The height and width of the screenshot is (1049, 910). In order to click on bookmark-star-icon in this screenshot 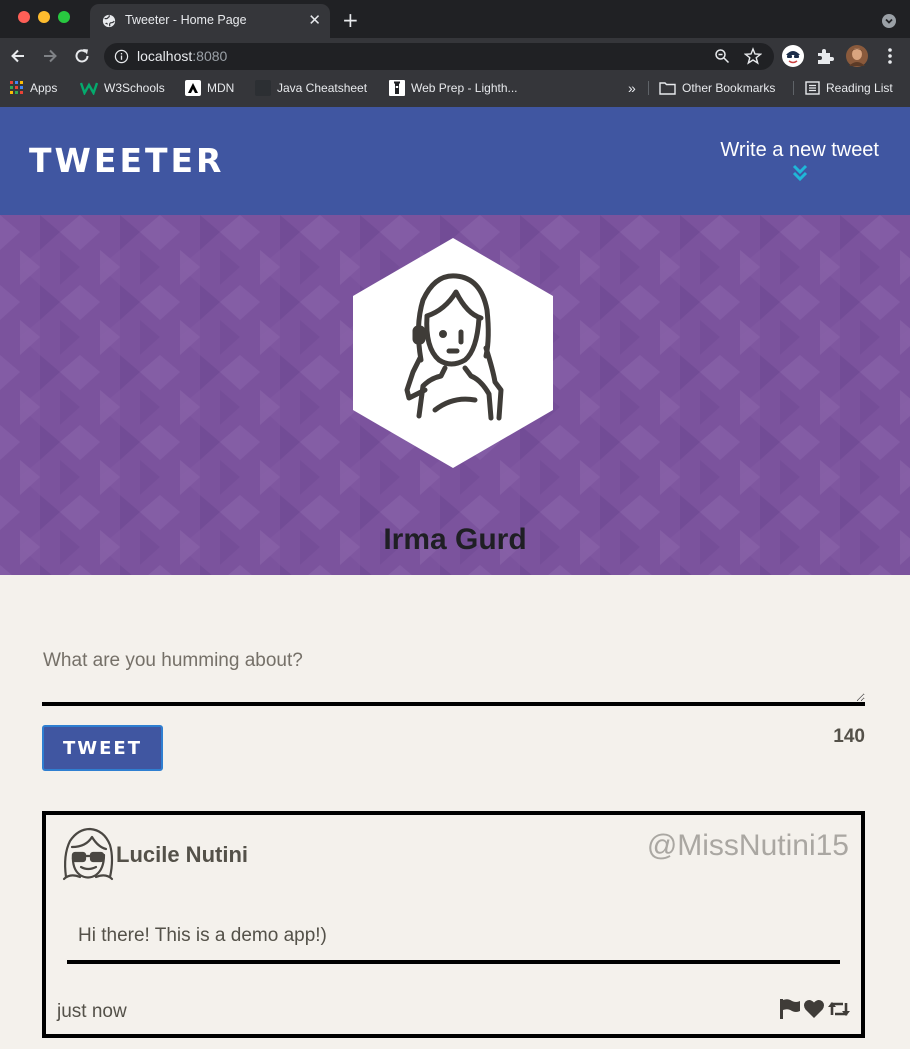, I will do `click(753, 56)`.